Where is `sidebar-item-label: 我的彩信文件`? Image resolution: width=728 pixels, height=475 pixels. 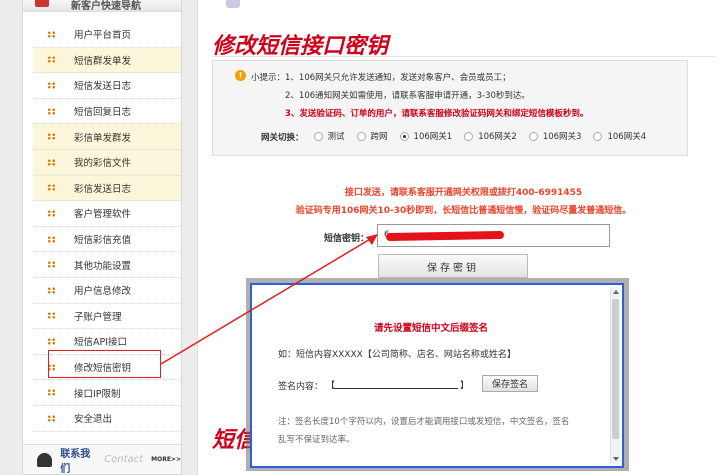 sidebar-item-label: 我的彩信文件 is located at coordinates (103, 164).